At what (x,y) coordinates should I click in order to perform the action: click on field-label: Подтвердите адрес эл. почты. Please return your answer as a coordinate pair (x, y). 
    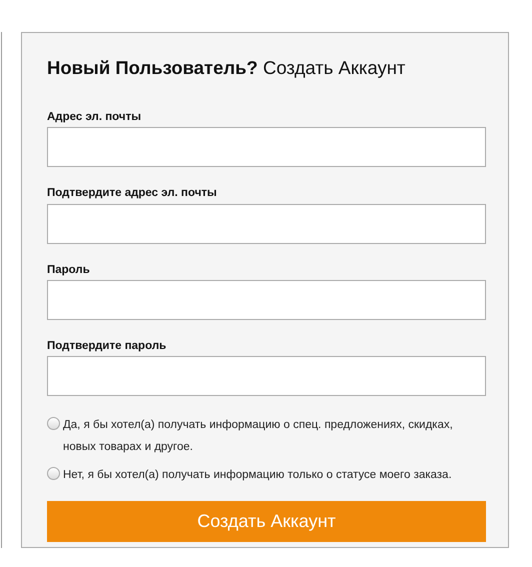
    Looking at the image, I should click on (132, 194).